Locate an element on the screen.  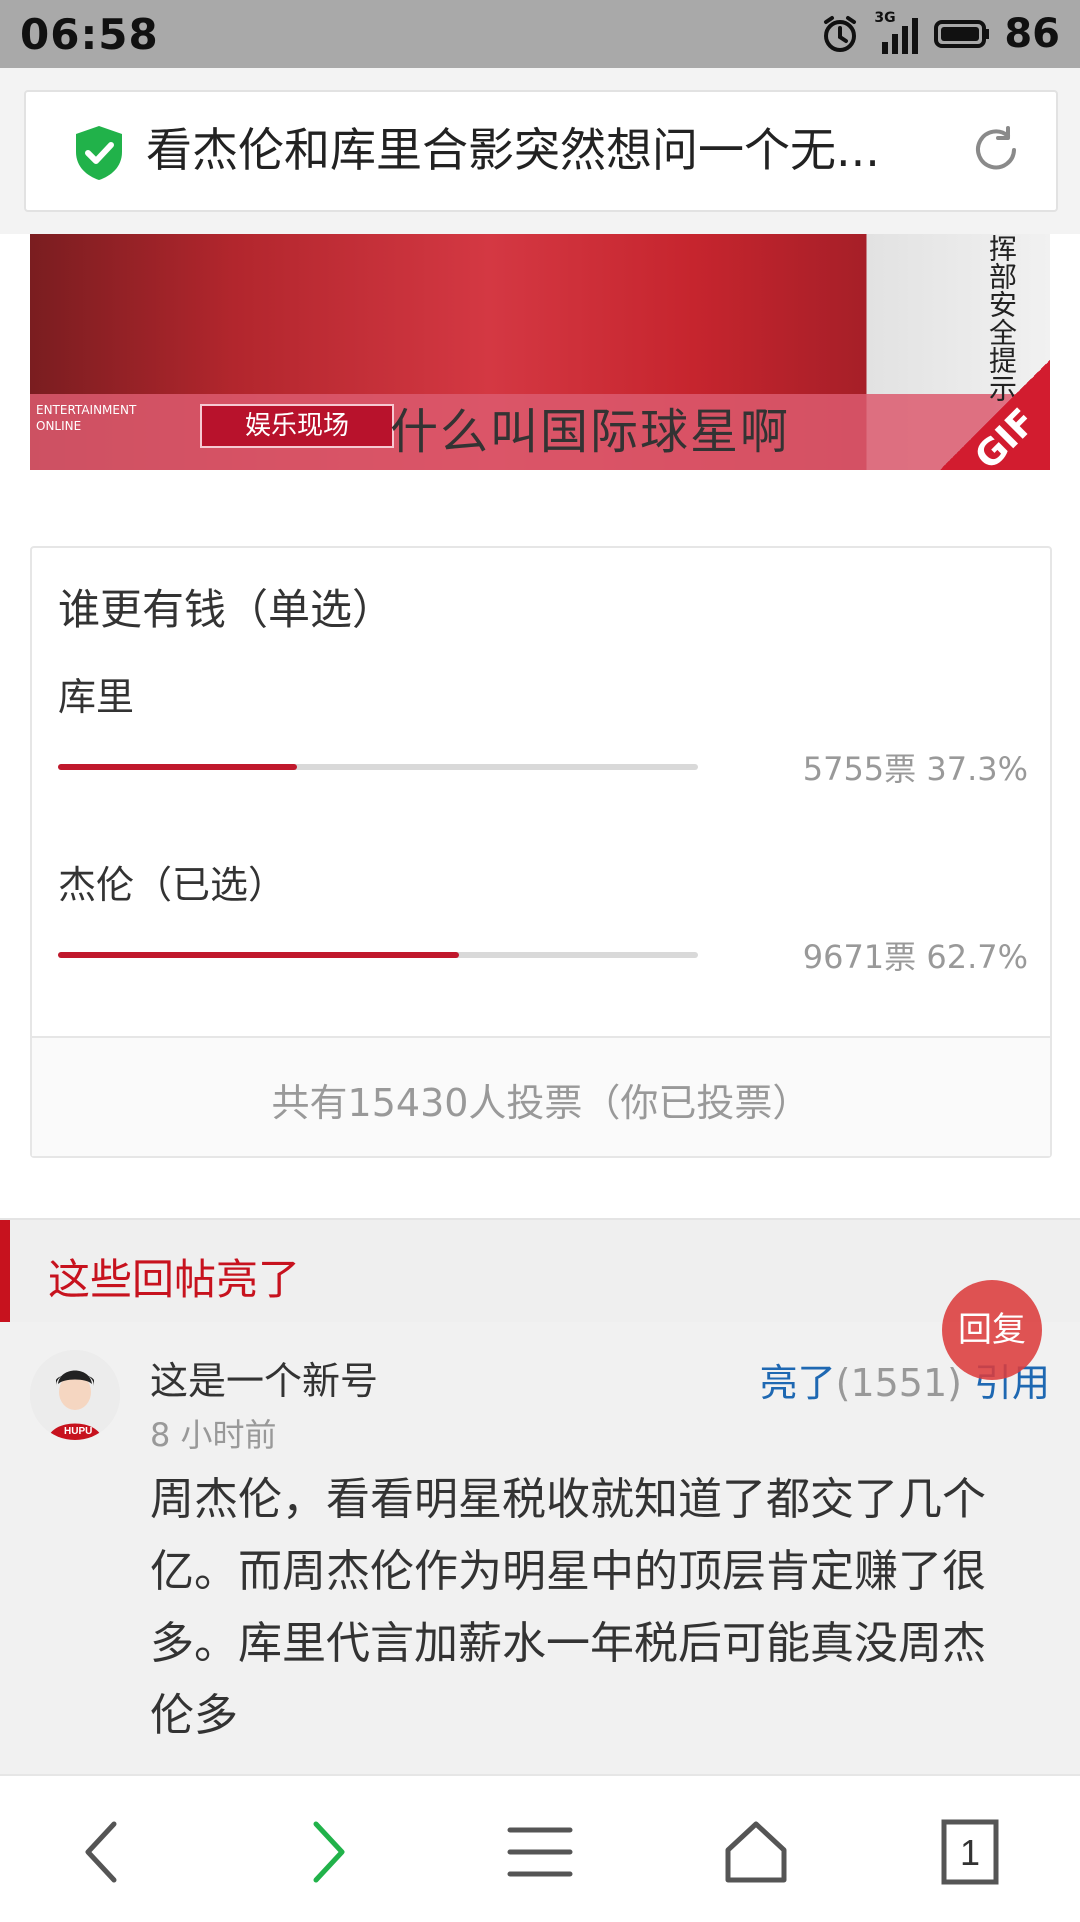
light-count: (1551) is located at coordinates (898, 1383).